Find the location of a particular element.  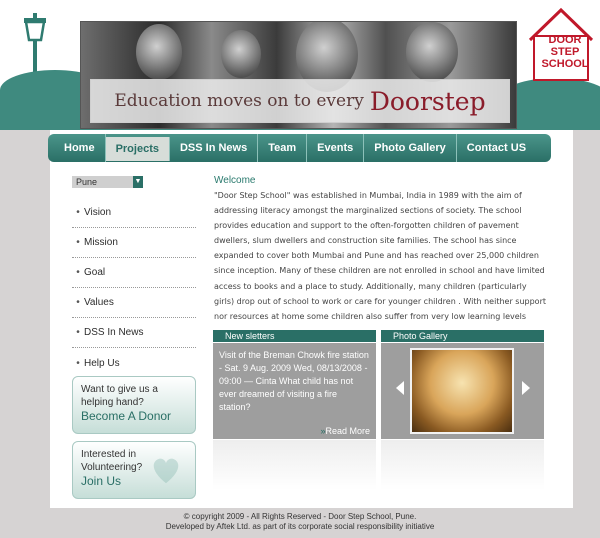

logo-line: DOOR is located at coordinates (565, 40).